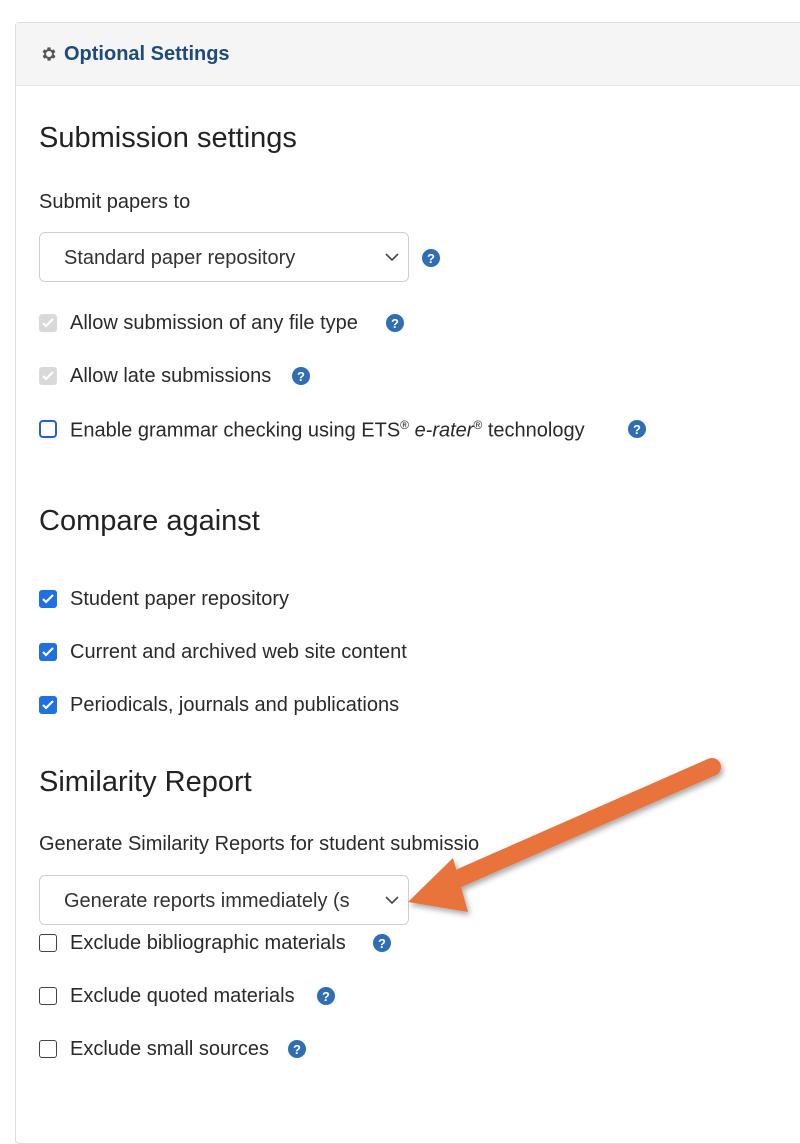  I want to click on web-content-checkbox, so click(48, 652).